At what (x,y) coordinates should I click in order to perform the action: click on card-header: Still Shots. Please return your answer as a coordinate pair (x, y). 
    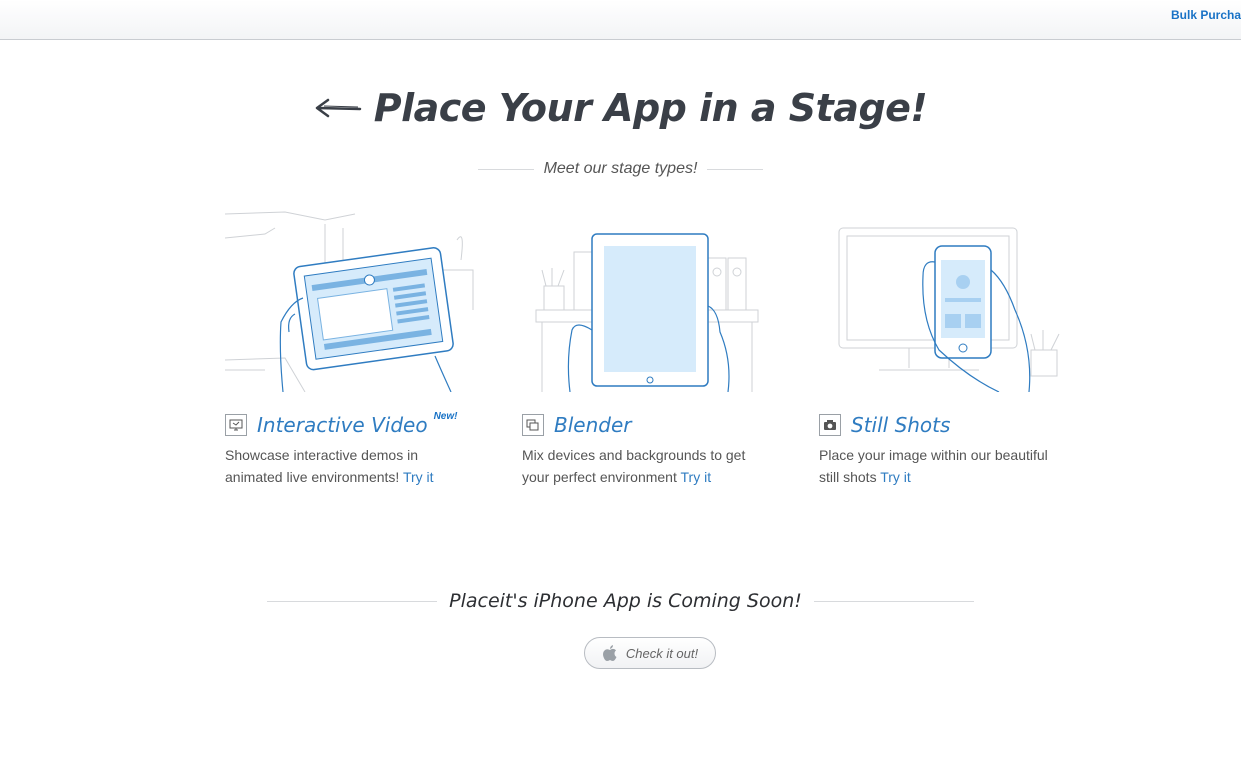
    Looking at the image, I should click on (944, 425).